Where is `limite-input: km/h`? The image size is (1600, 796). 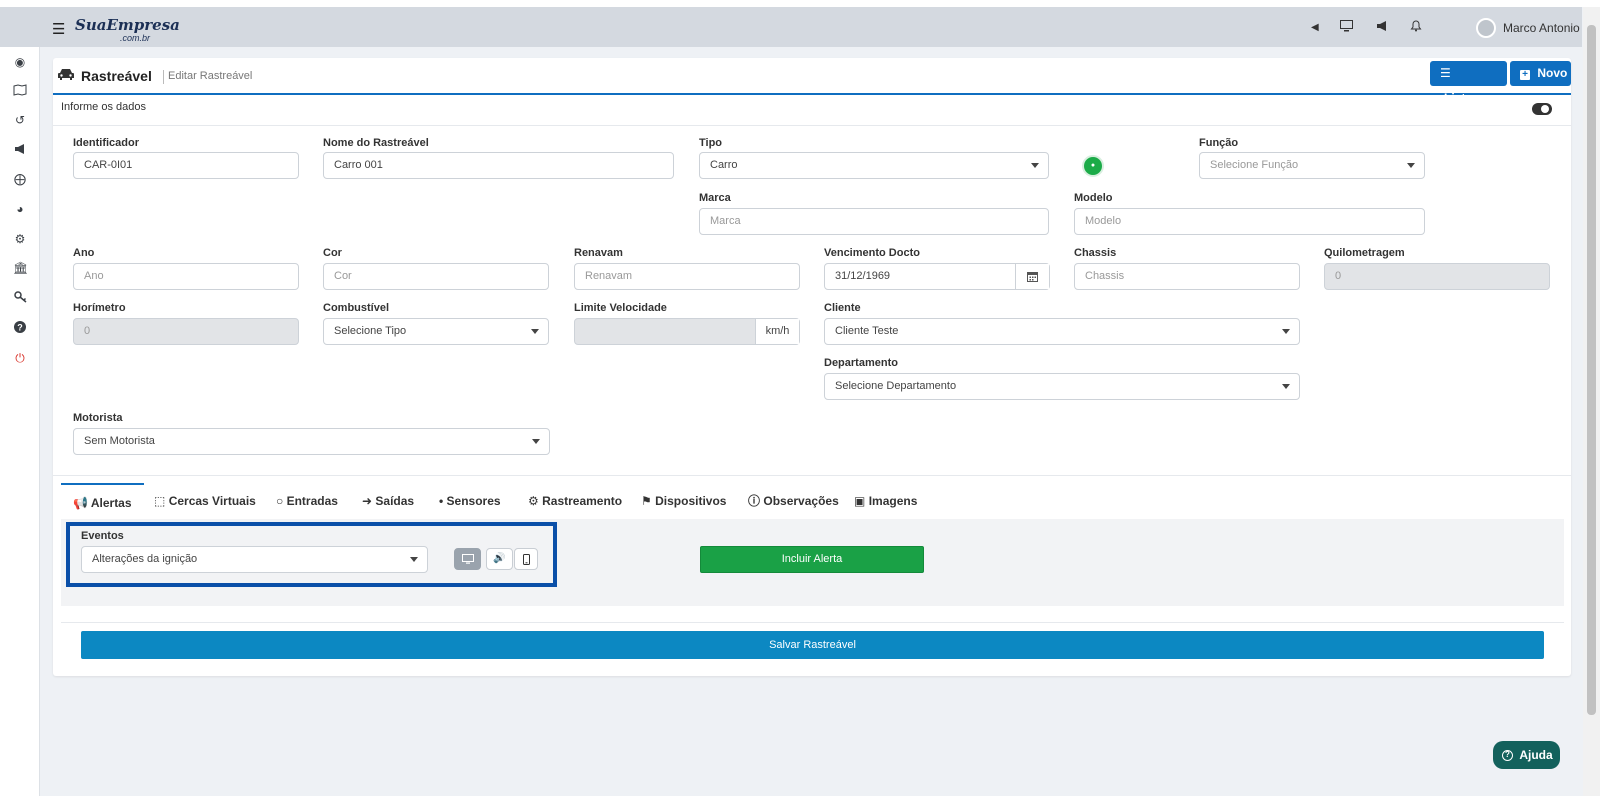
limite-input: km/h is located at coordinates (687, 331).